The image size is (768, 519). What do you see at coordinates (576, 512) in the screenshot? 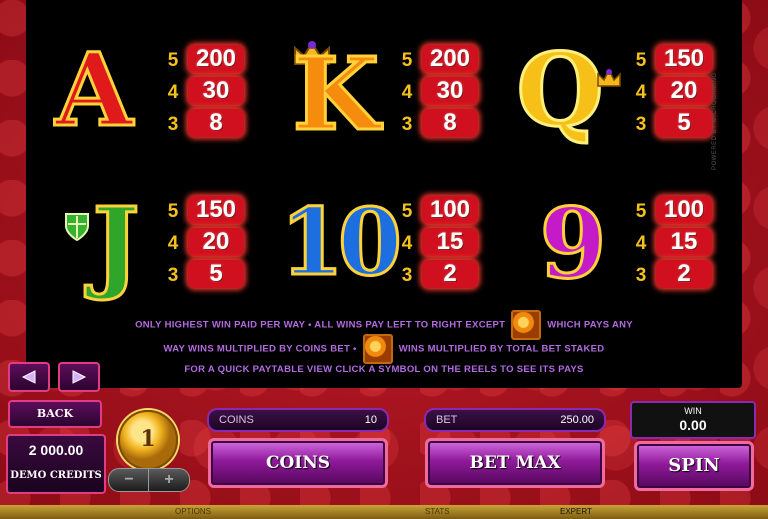
I see `expert-link: EXPERT` at bounding box center [576, 512].